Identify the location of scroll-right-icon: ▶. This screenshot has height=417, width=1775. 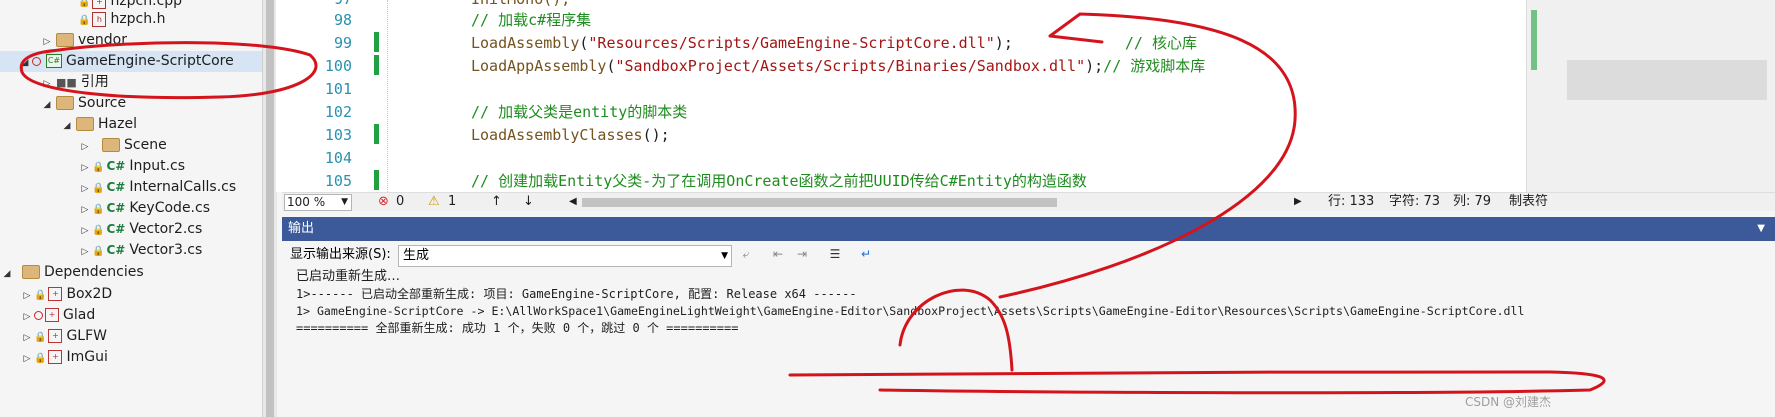
(1298, 202).